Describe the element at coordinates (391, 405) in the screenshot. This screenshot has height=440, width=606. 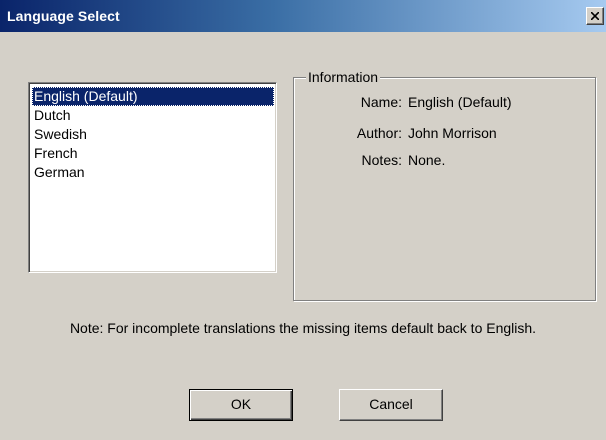
I see `cancel-button: Cancel` at that location.